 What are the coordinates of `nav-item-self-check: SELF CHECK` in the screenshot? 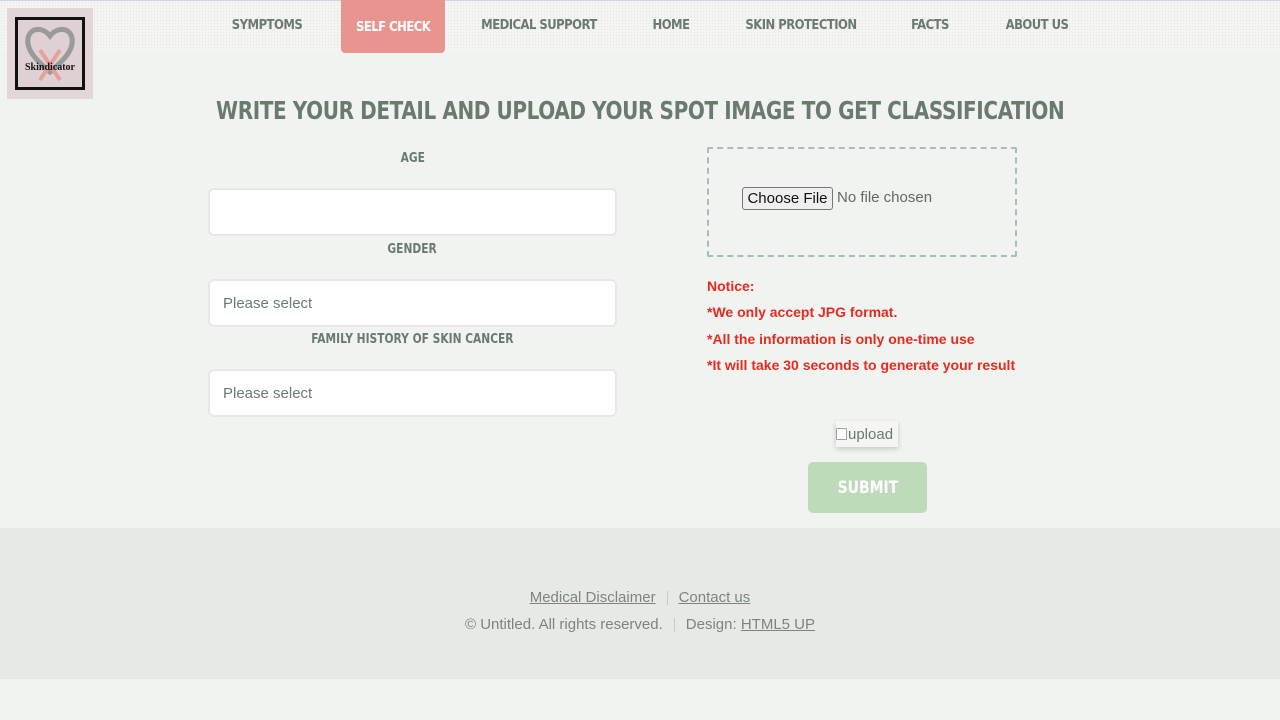 It's located at (393, 26).